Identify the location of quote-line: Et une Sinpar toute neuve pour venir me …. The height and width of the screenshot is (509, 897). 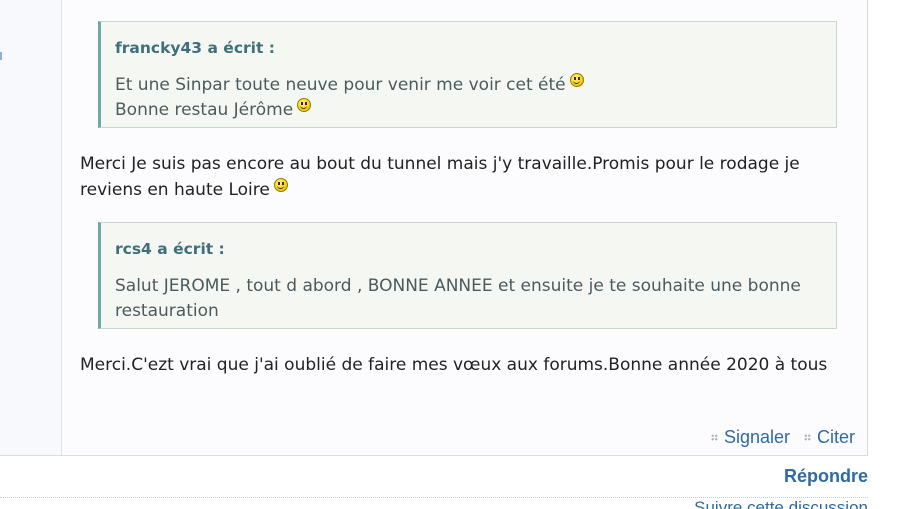
(465, 85).